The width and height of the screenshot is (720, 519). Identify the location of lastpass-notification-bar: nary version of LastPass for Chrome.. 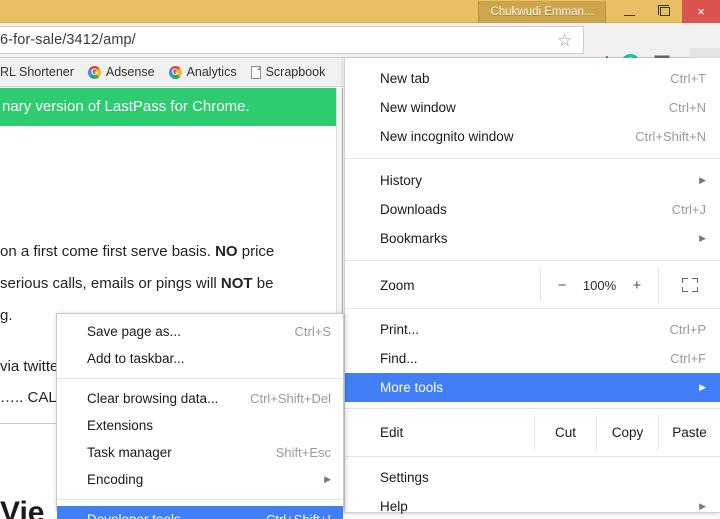
(168, 107).